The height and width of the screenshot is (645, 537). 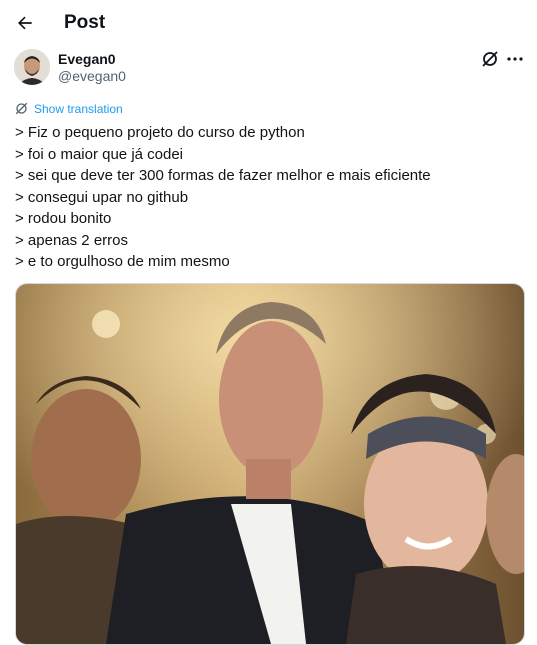 I want to click on avatar, so click(x=32, y=67).